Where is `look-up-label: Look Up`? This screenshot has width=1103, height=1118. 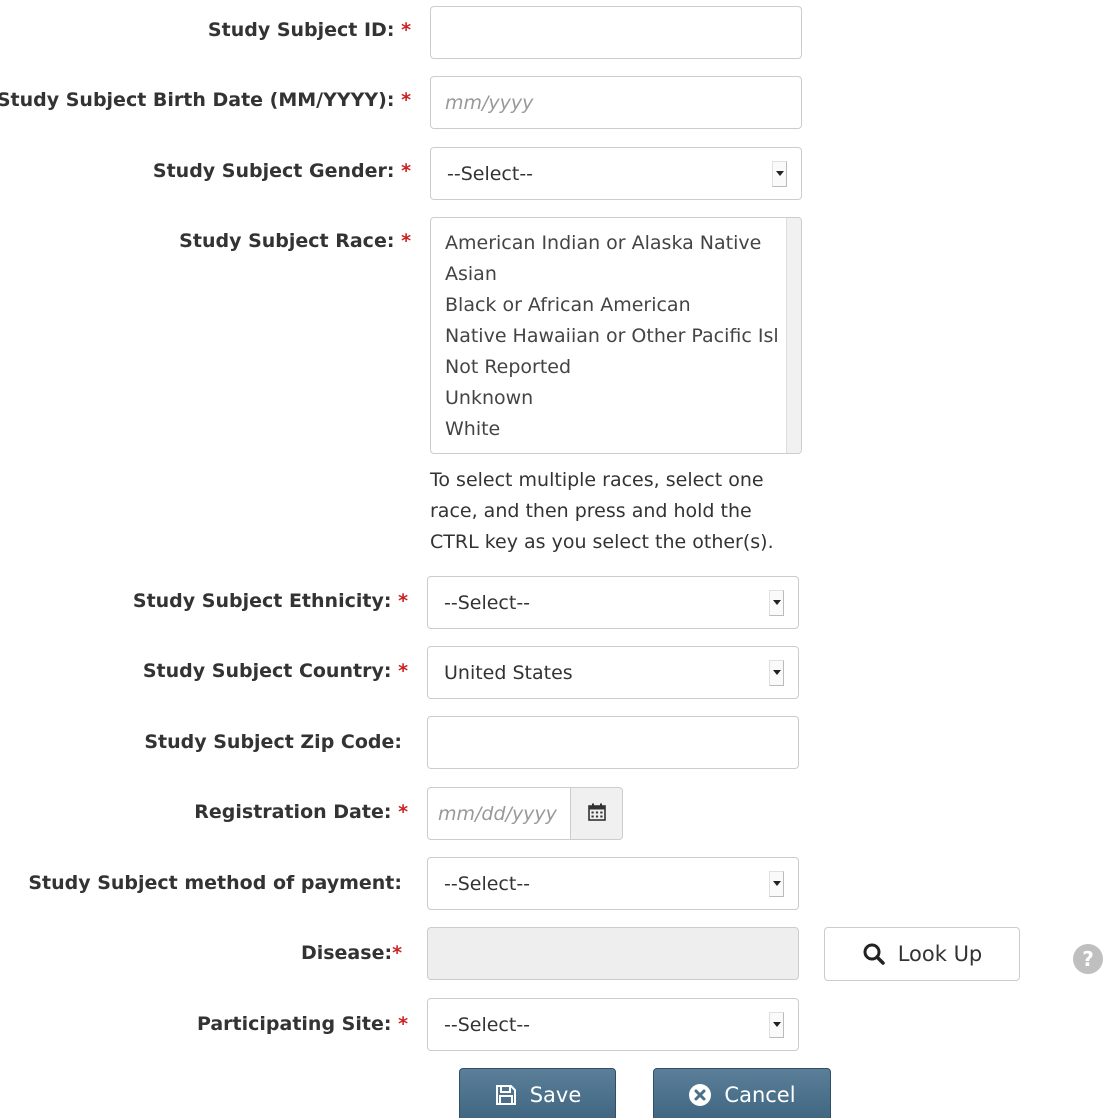
look-up-label: Look Up is located at coordinates (940, 954).